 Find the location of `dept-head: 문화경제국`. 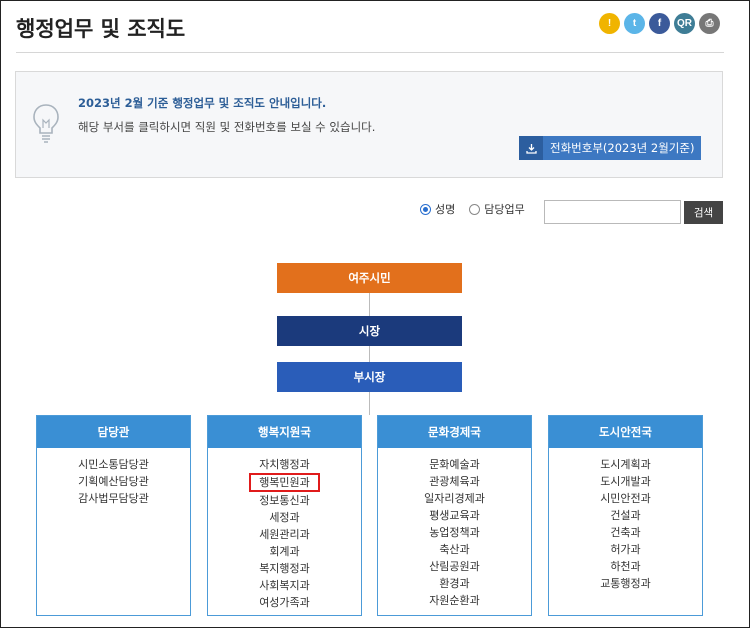

dept-head: 문화경제국 is located at coordinates (454, 432).